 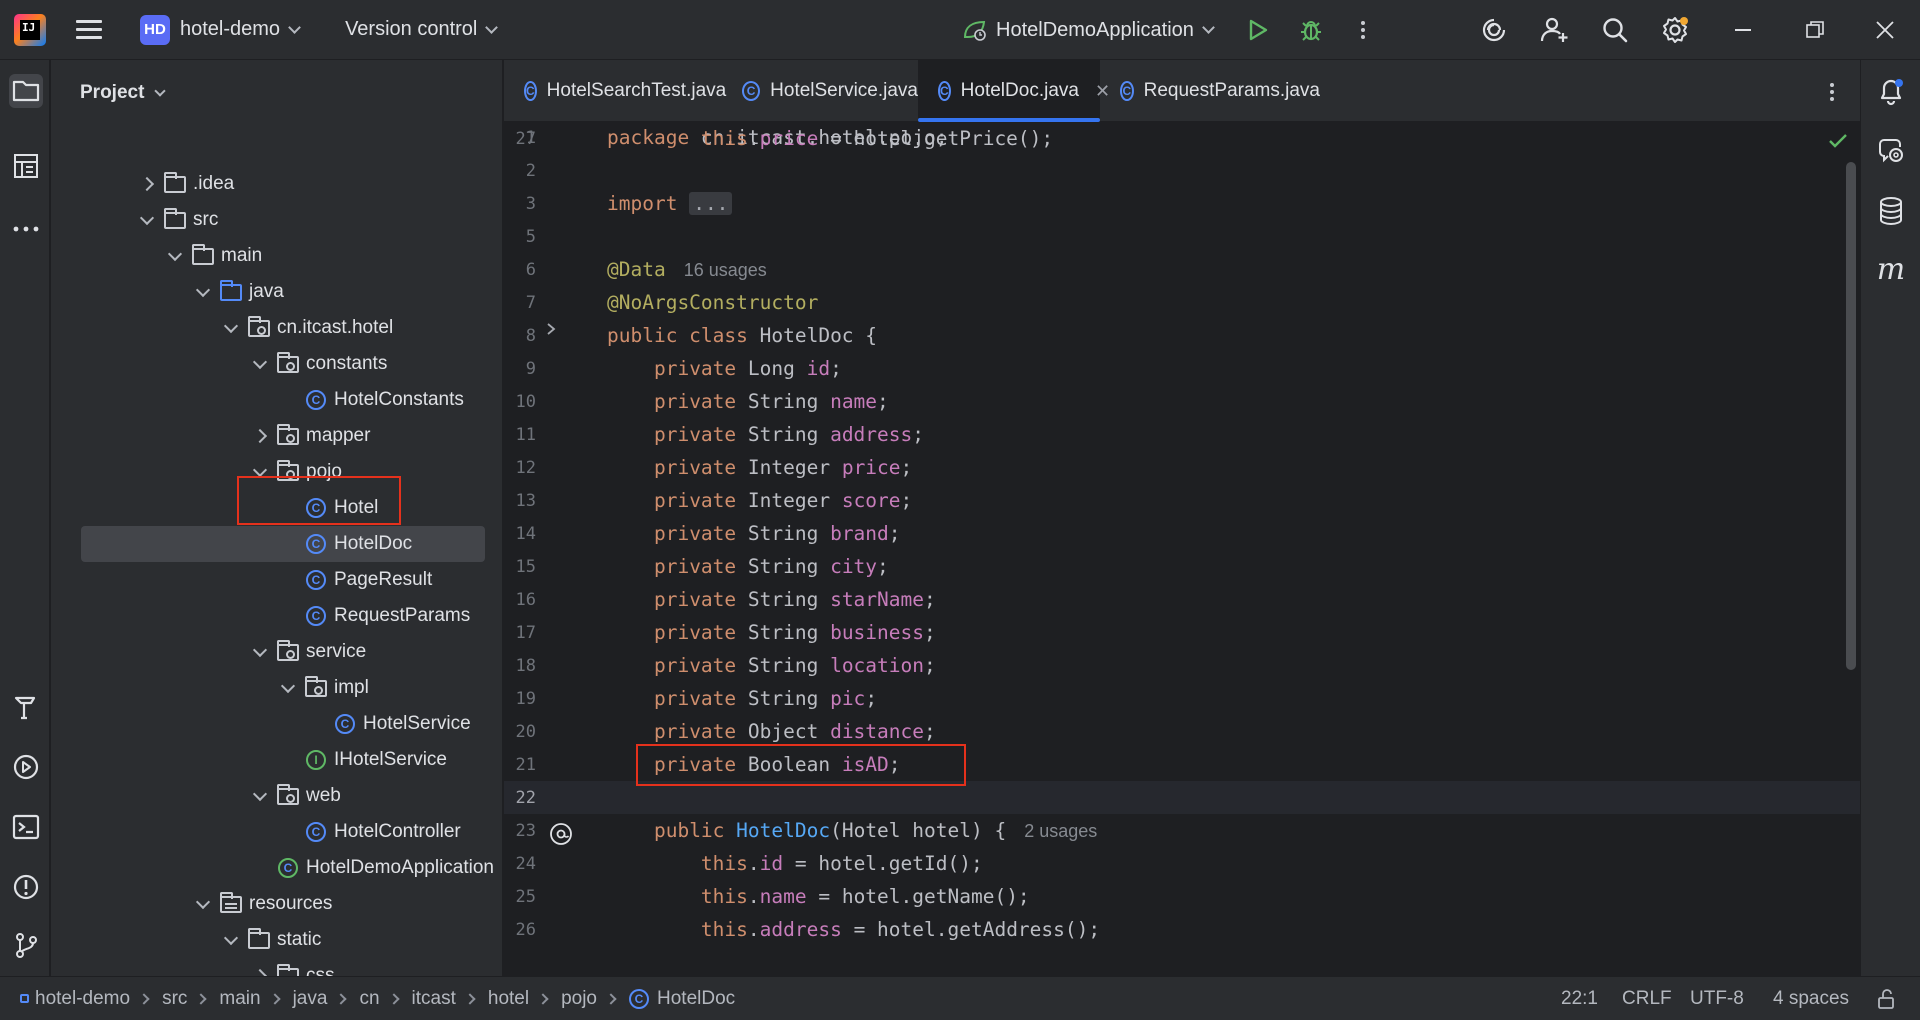 I want to click on tree-item: C PageResult, so click(x=271, y=580).